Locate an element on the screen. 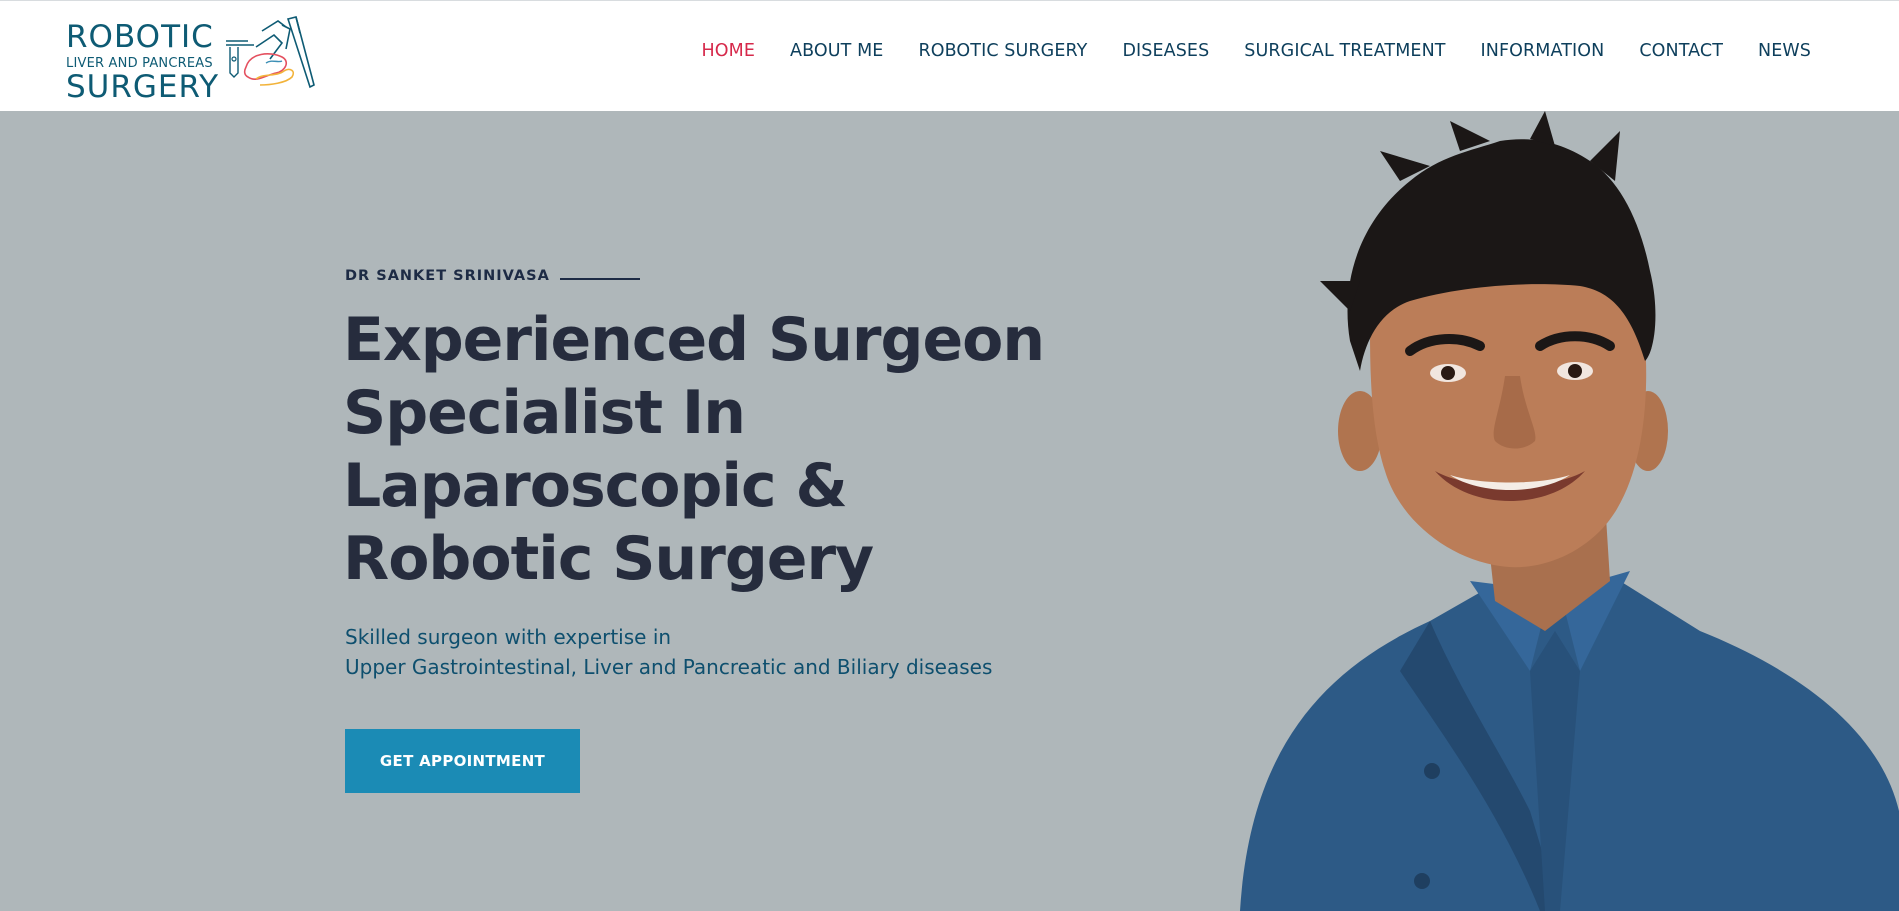 This screenshot has width=1899, height=911. site-logo: ROBOTIC LIVER AND PANCREAS SURGERY is located at coordinates (191, 59).